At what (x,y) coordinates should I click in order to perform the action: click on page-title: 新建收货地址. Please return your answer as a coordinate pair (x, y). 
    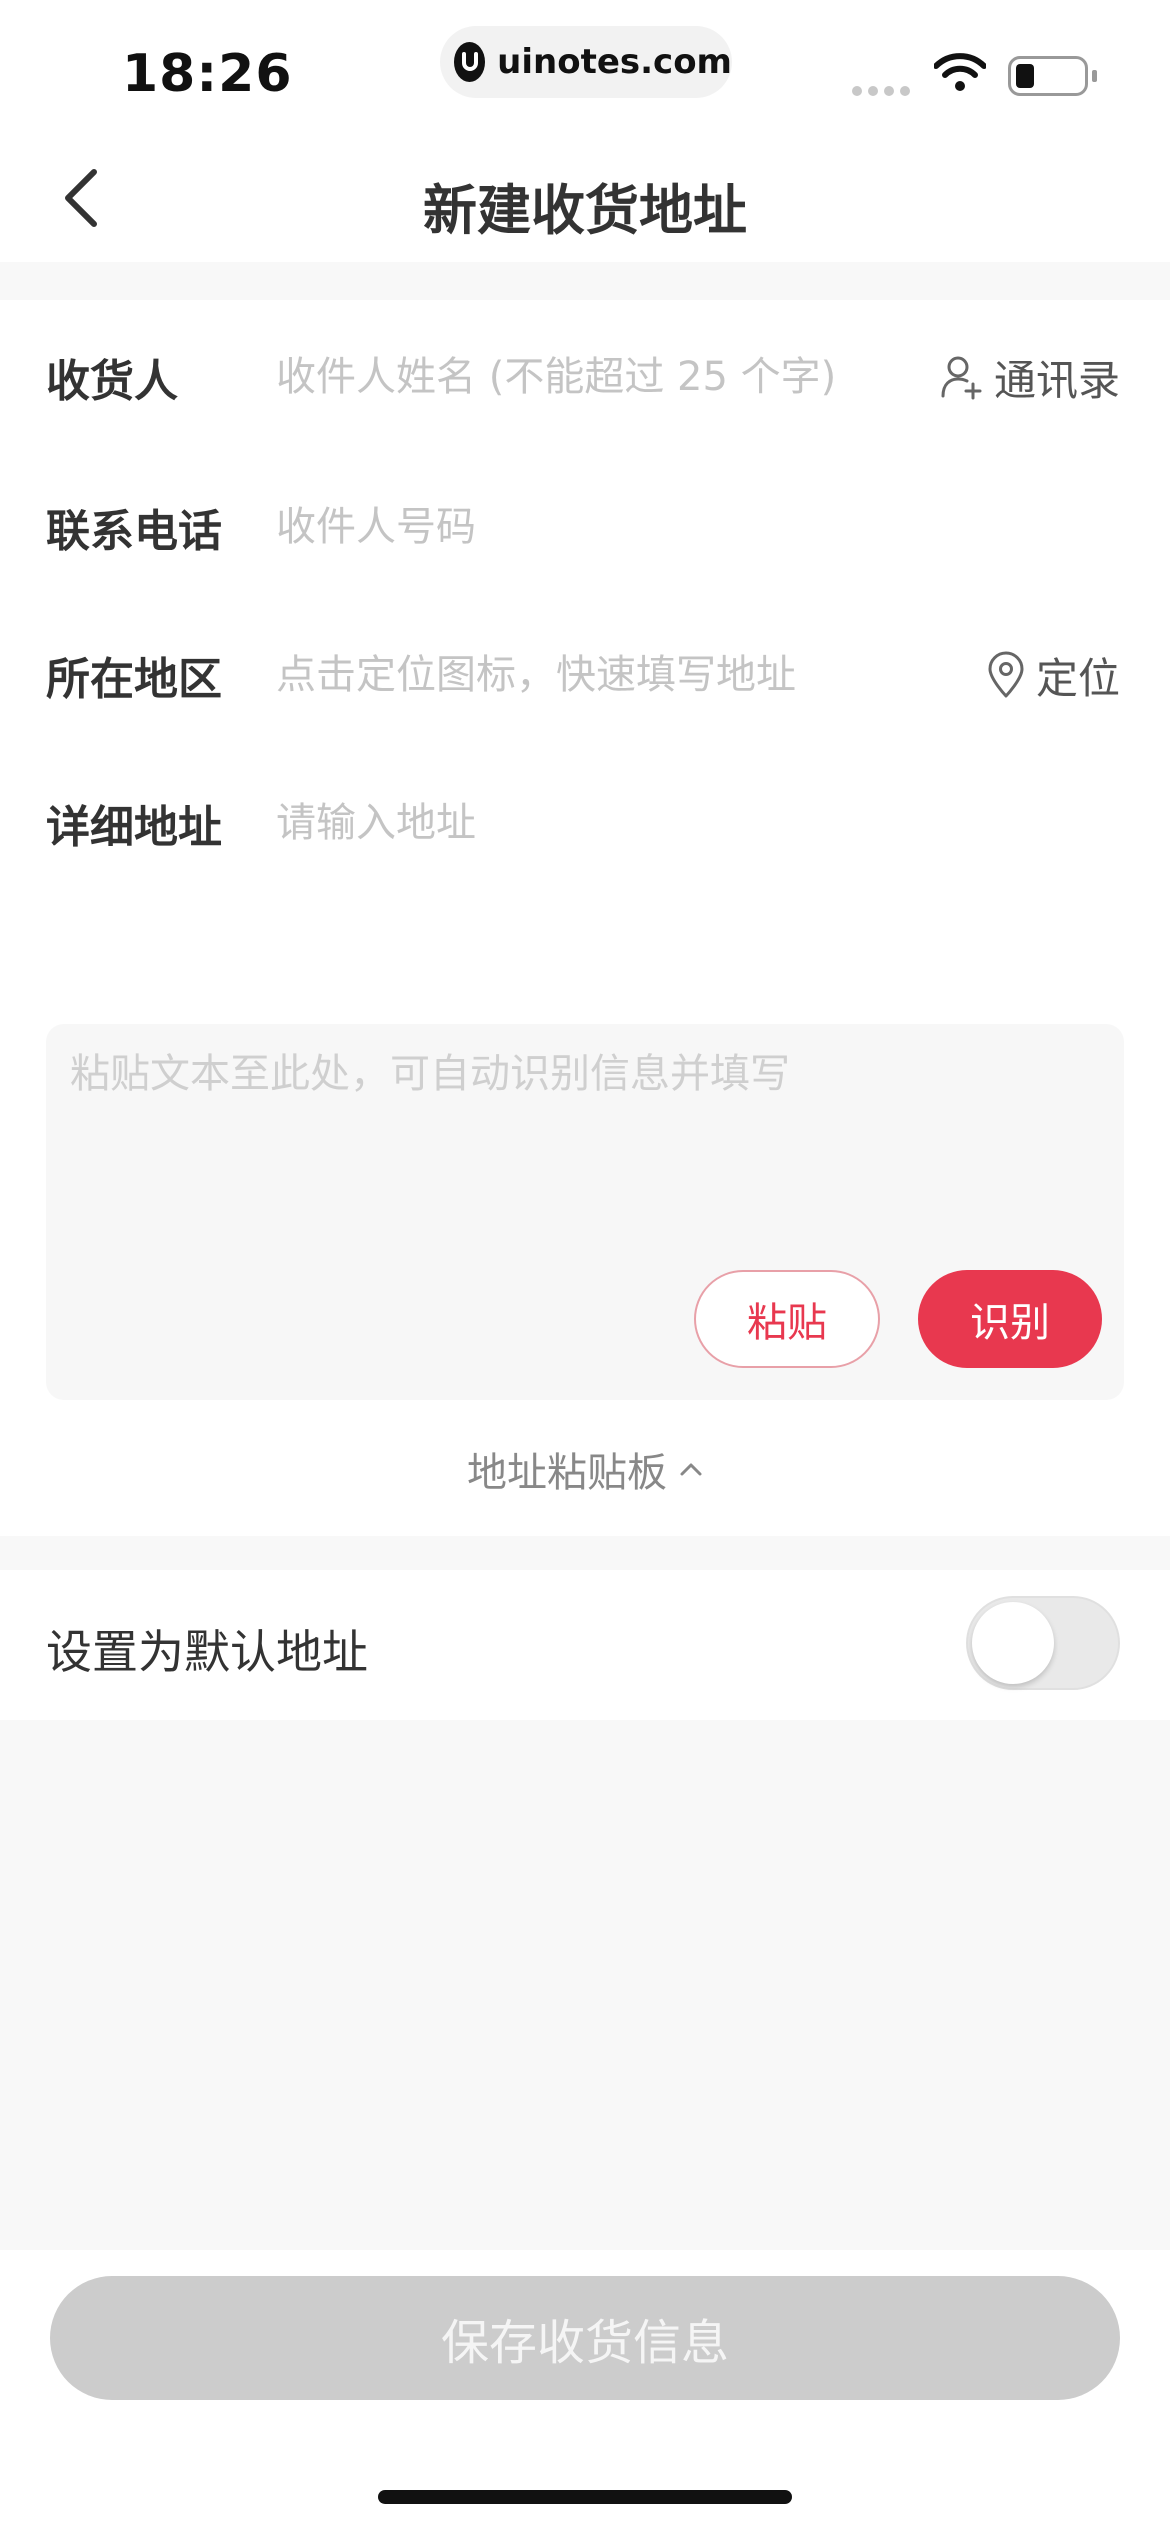
    Looking at the image, I should click on (585, 210).